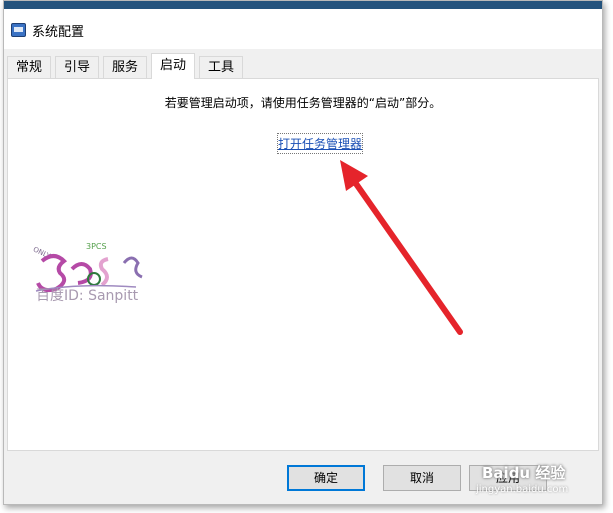  I want to click on startup-notice: 若要管理启动项，请使用任务管理器的“启动”部分。, so click(303, 103).